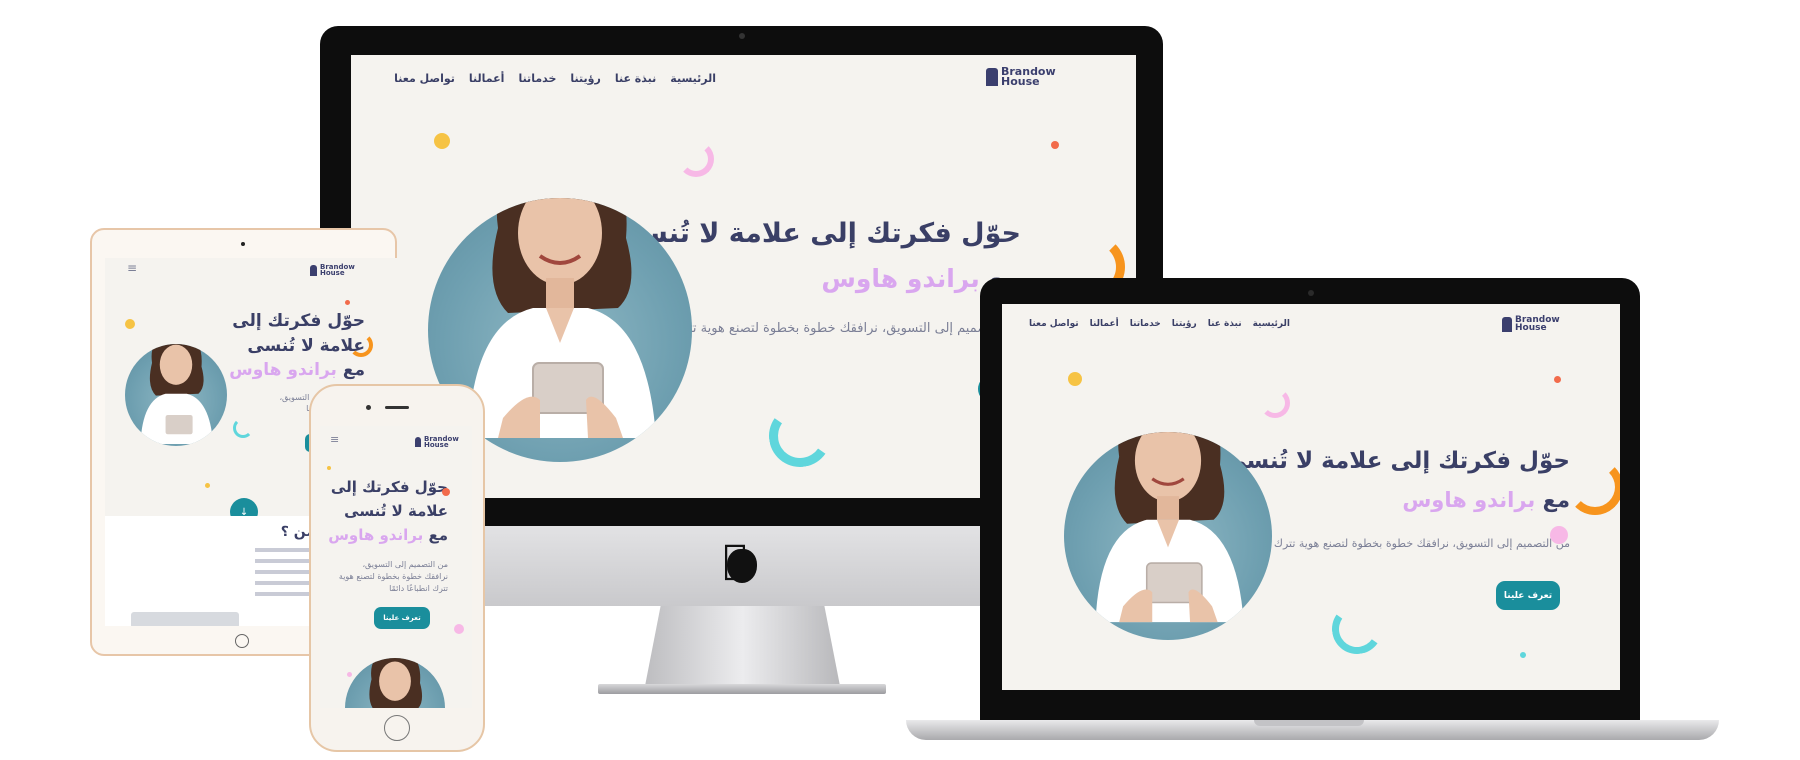  I want to click on tablet-yellow-dot, so click(130, 324).